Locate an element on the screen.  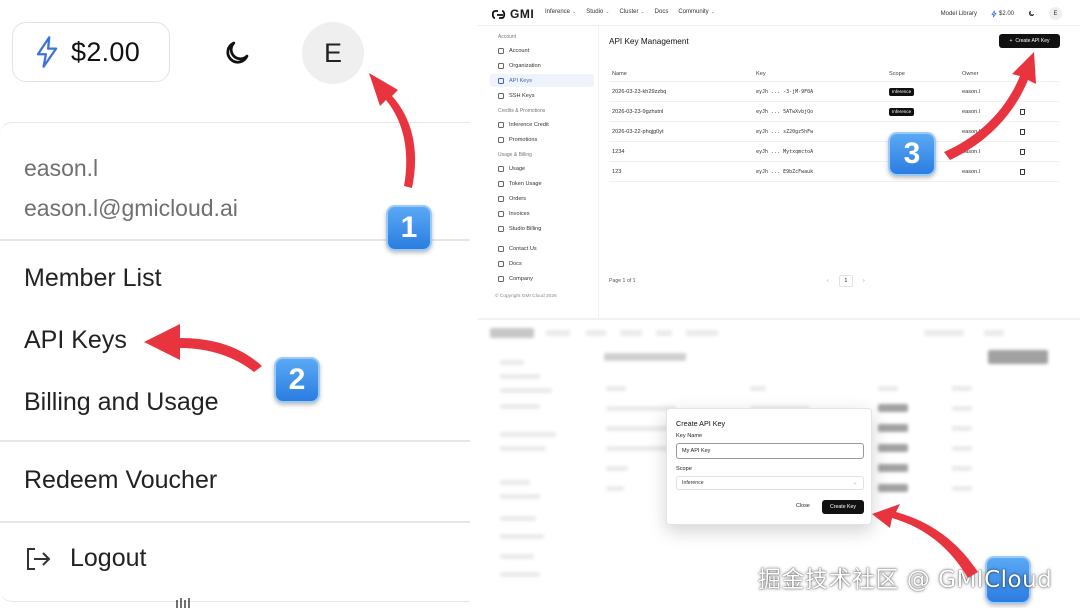
sidebar-item-label: Account is located at coordinates (519, 50).